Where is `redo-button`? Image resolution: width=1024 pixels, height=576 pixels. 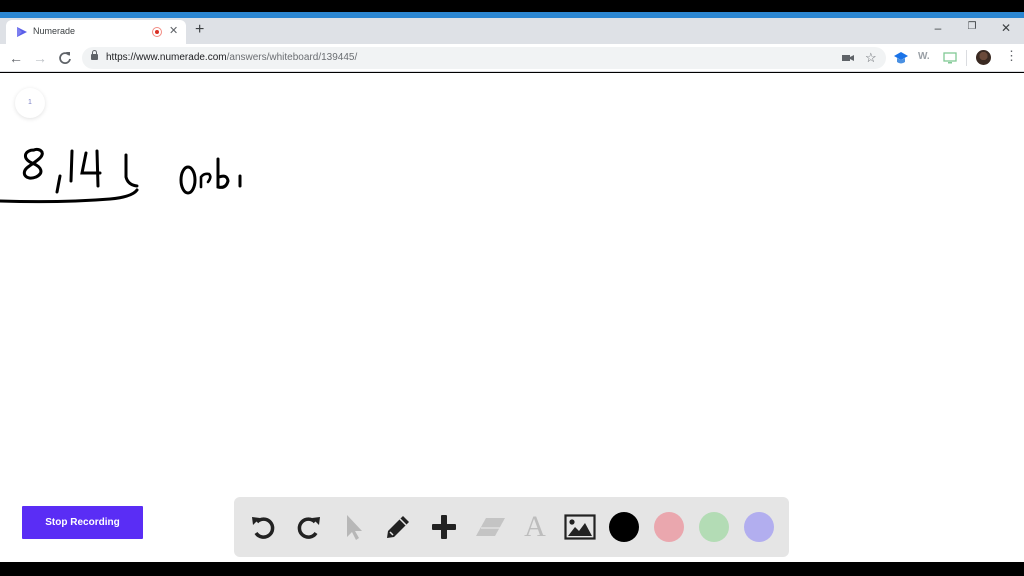 redo-button is located at coordinates (309, 527).